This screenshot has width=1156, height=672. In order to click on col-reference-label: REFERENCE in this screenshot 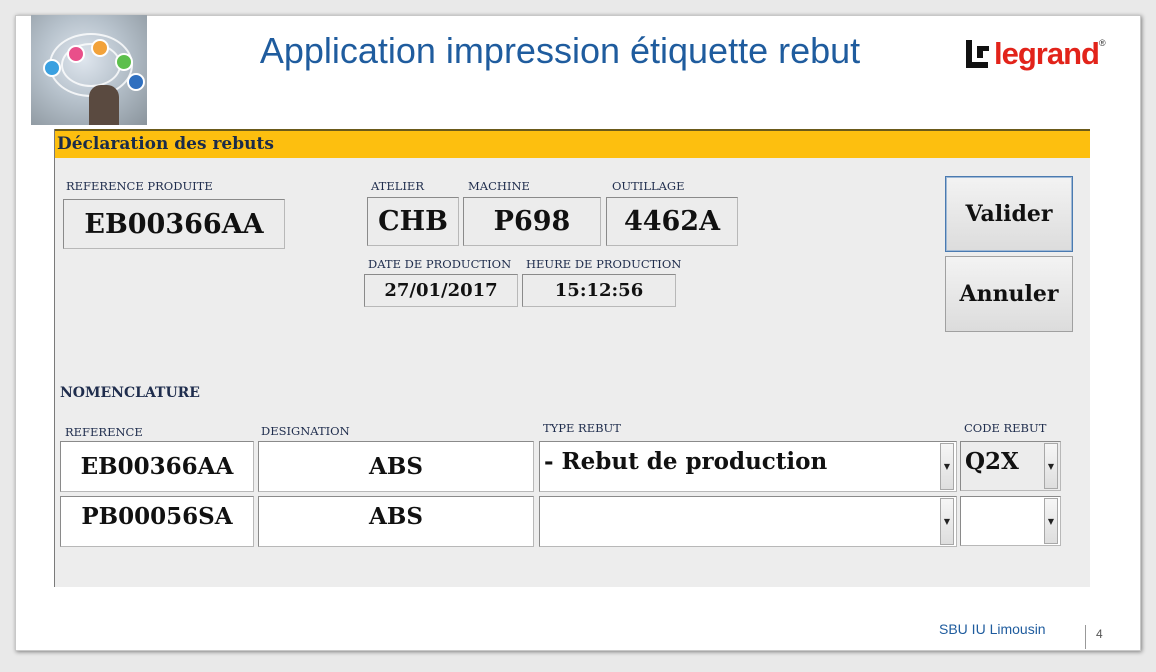, I will do `click(104, 432)`.